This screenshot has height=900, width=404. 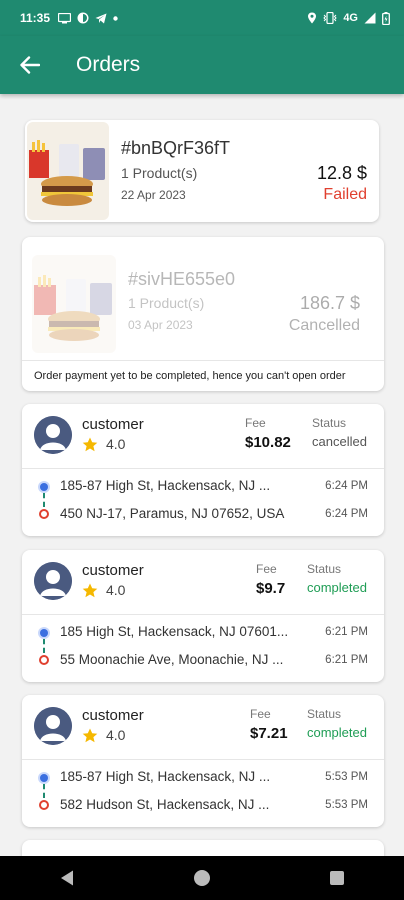 I want to click on fee-value: $9.7, so click(x=271, y=588).